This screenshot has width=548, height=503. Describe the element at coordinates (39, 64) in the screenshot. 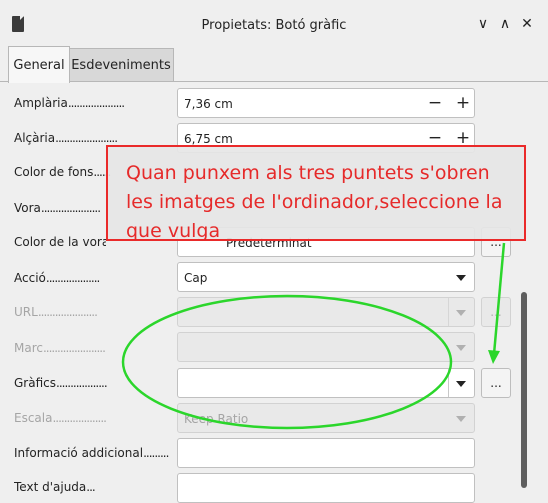

I see `tab-general: General` at that location.